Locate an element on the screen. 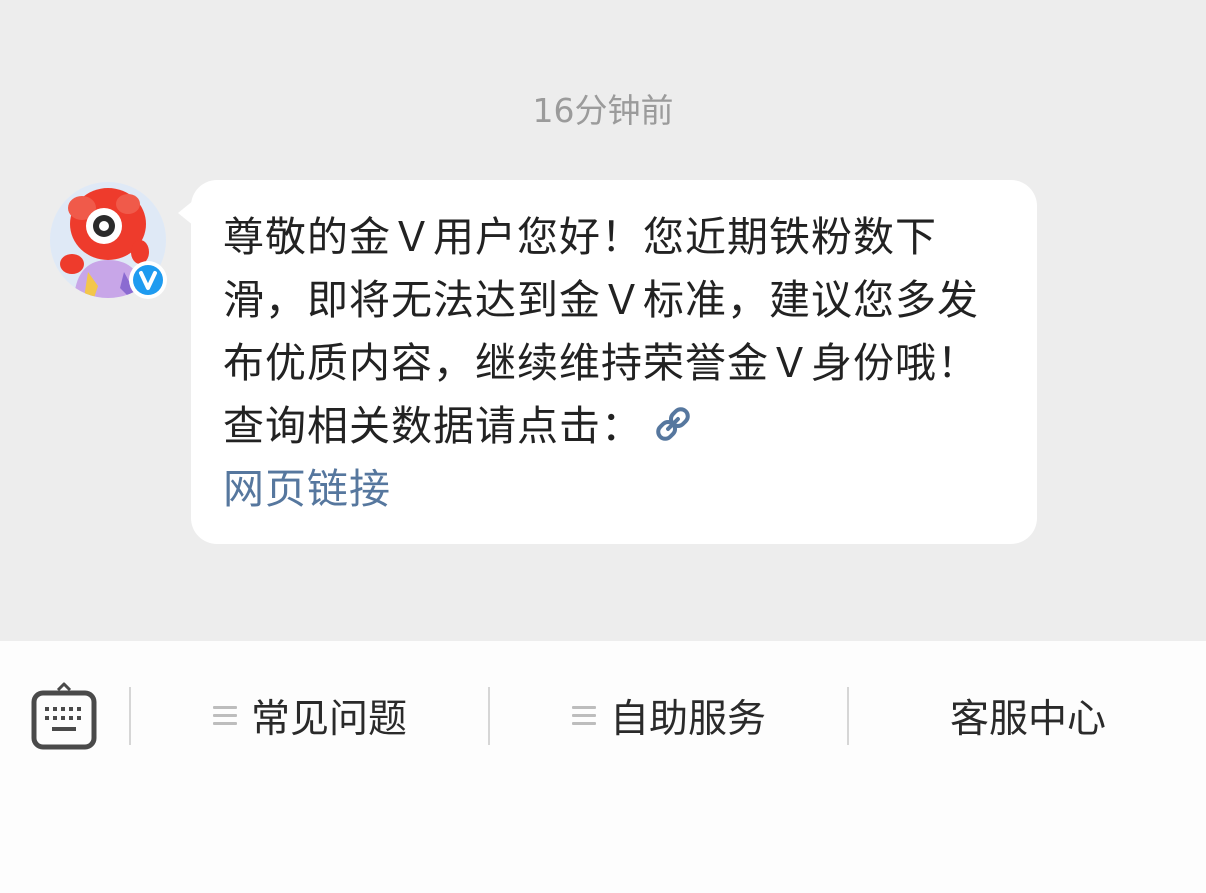 This screenshot has width=1206, height=893. self-service-menu-label: 自助服务 is located at coordinates (687, 719).